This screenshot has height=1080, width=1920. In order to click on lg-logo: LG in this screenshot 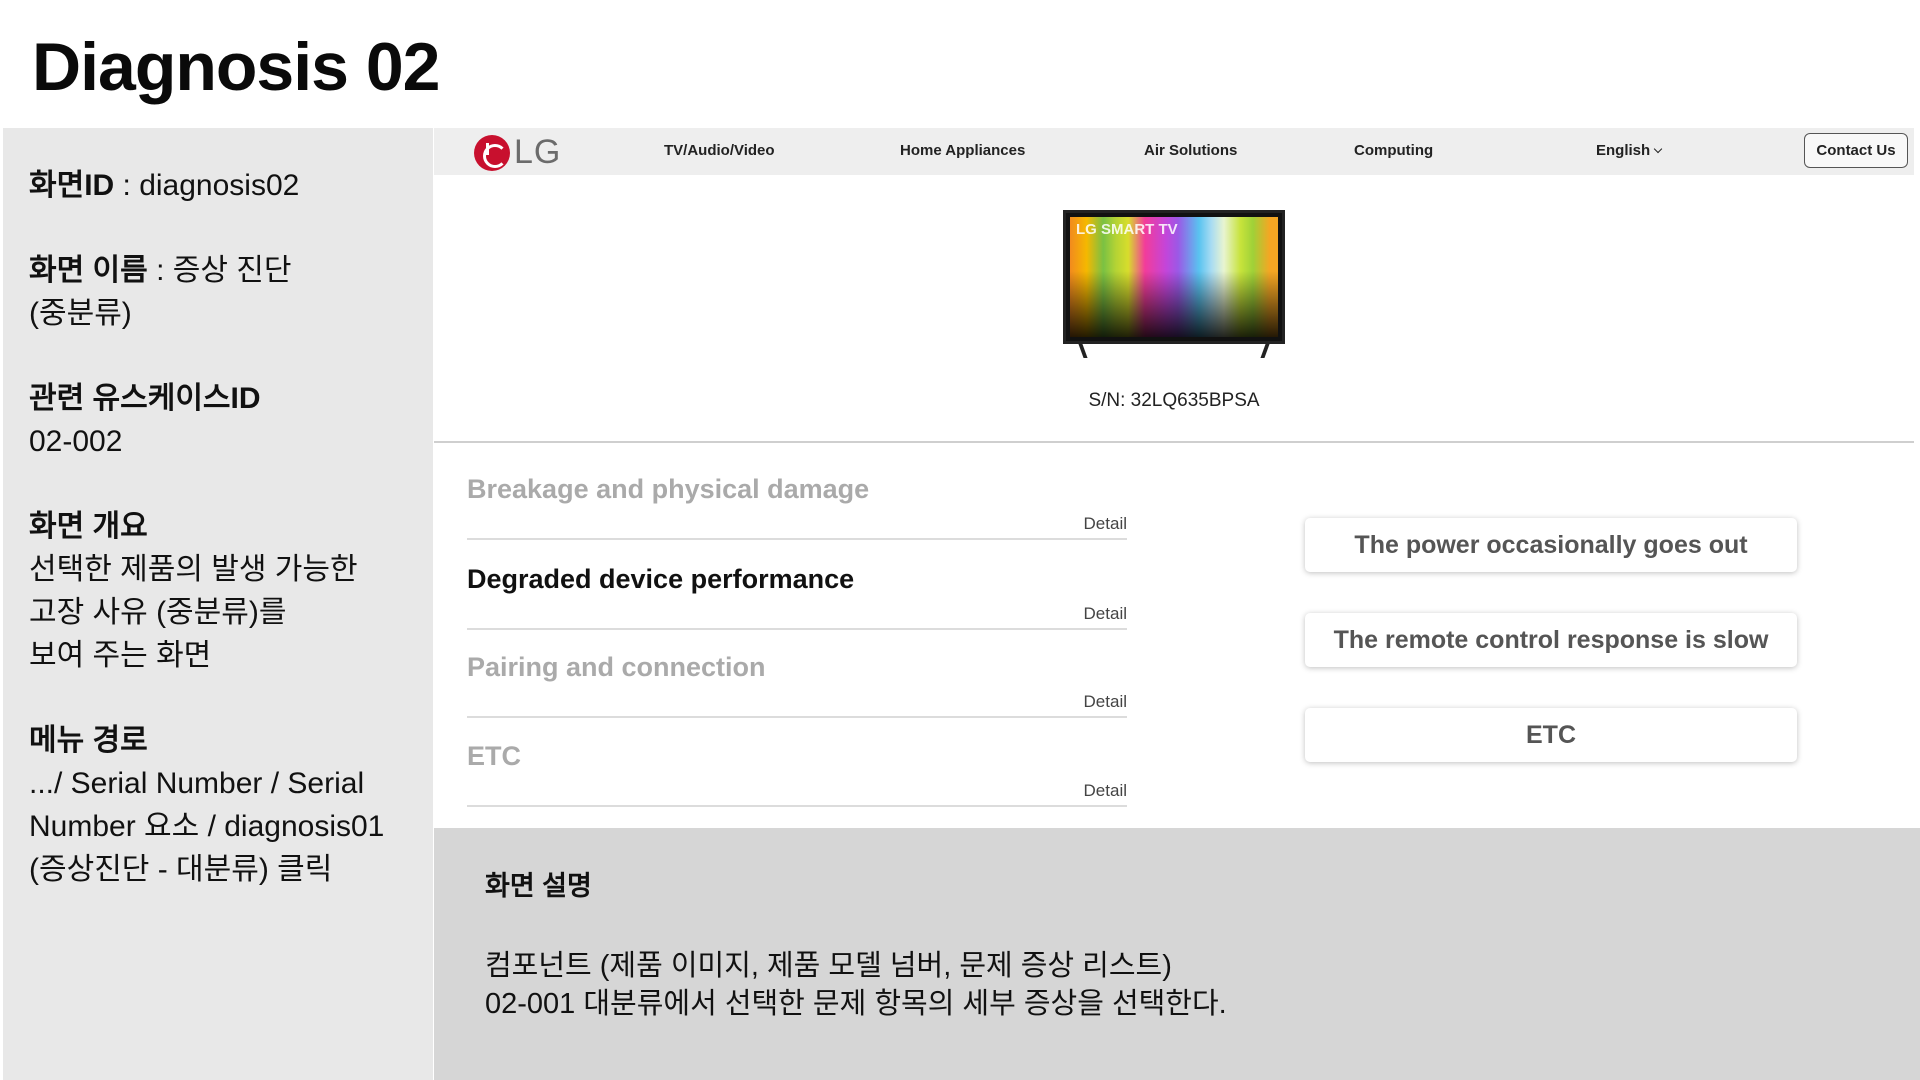, I will do `click(517, 152)`.